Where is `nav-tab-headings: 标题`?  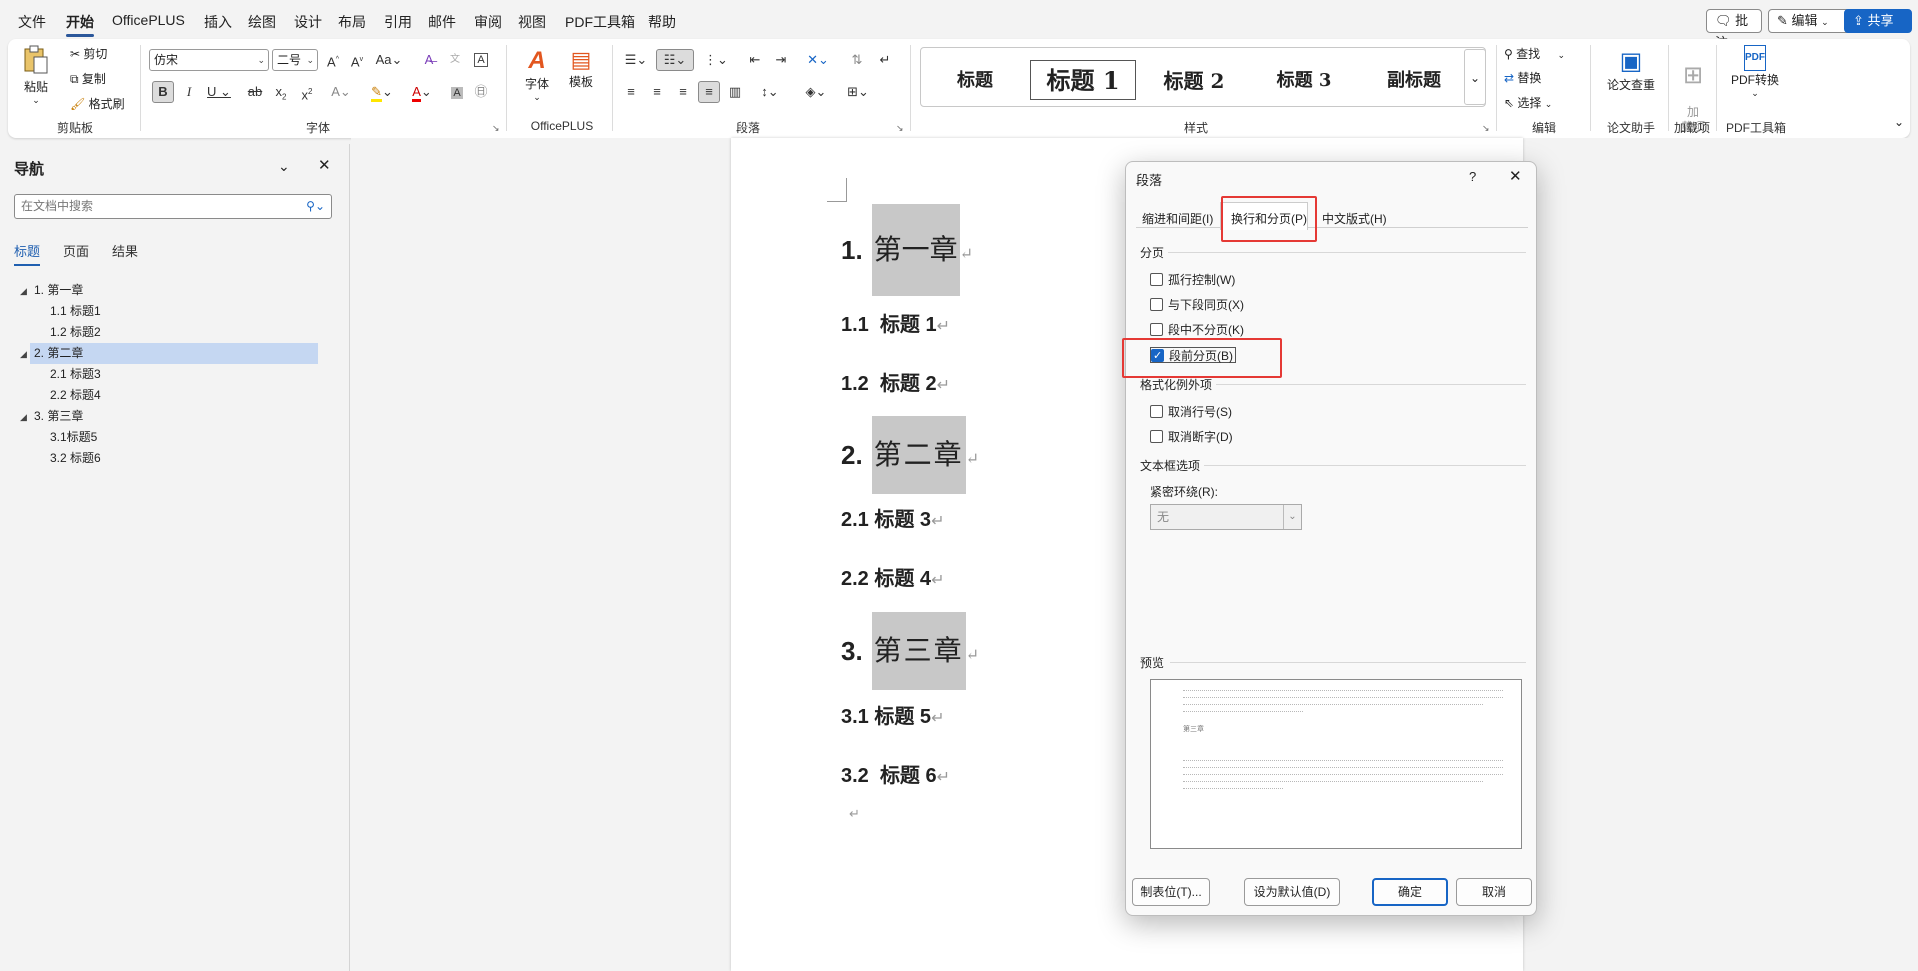
nav-tab-headings: 标题 is located at coordinates (27, 253).